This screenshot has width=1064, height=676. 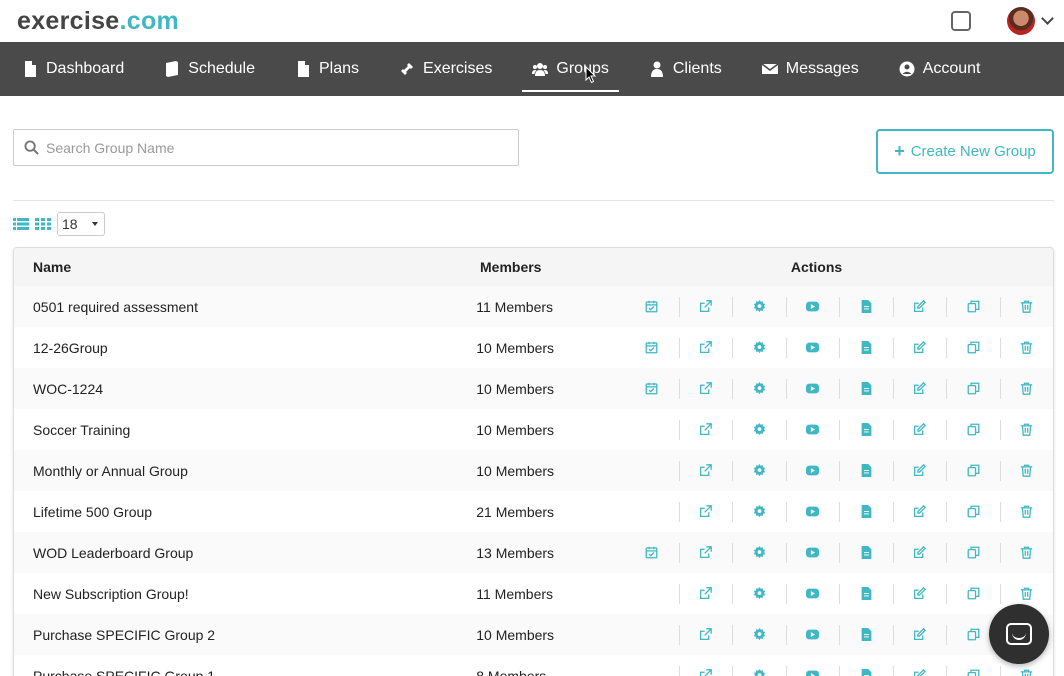 I want to click on nav-item-account: Account, so click(x=940, y=69).